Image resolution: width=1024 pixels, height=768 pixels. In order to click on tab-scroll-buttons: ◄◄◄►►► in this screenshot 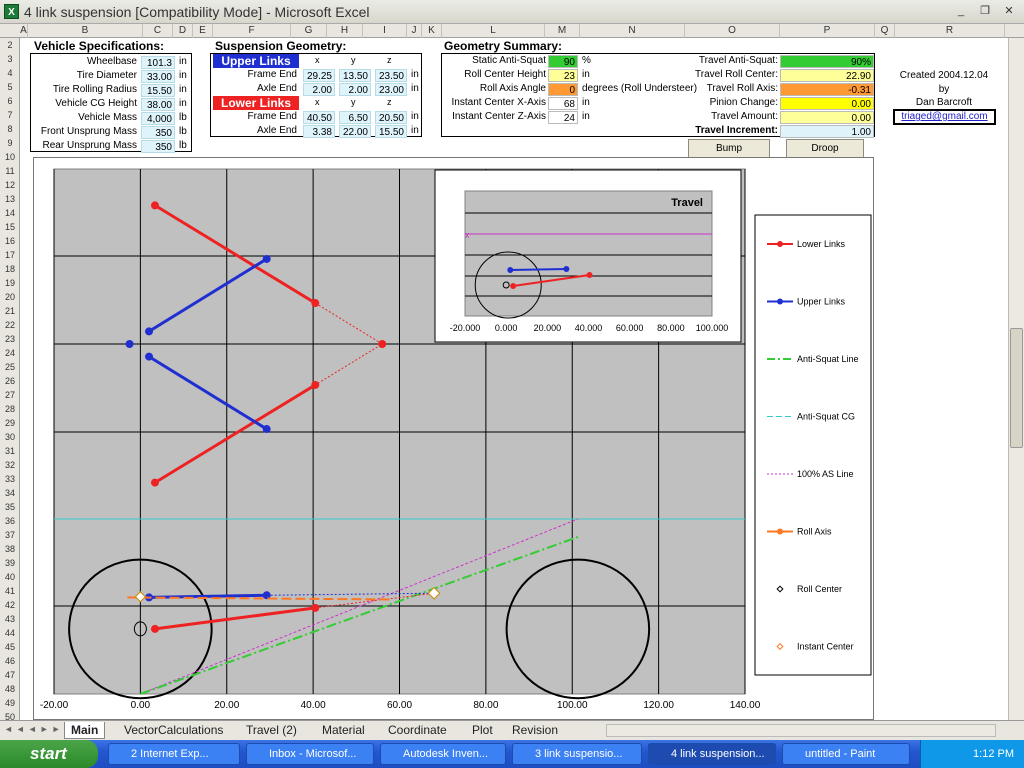, I will do `click(38, 730)`.